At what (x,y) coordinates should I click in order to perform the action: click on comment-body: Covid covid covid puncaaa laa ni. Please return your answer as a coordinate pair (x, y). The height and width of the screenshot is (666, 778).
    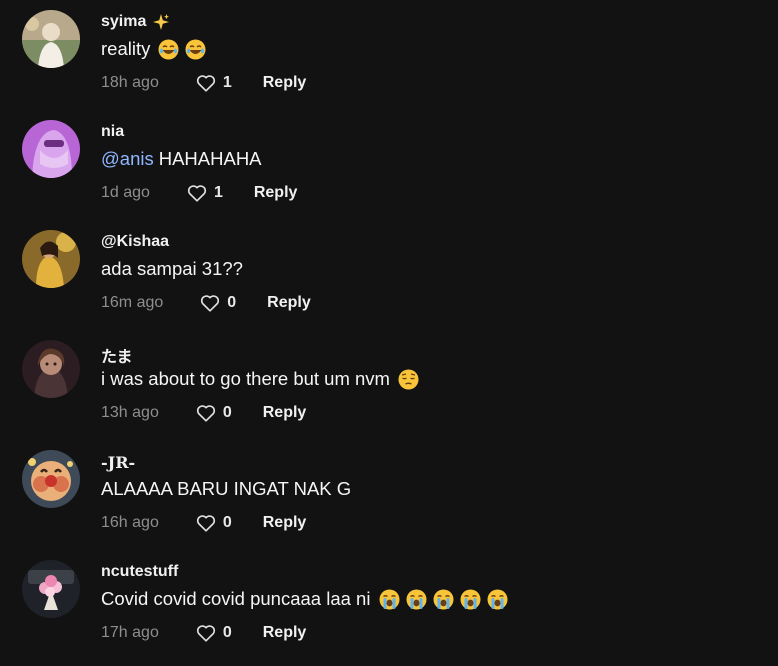
    Looking at the image, I should click on (236, 598).